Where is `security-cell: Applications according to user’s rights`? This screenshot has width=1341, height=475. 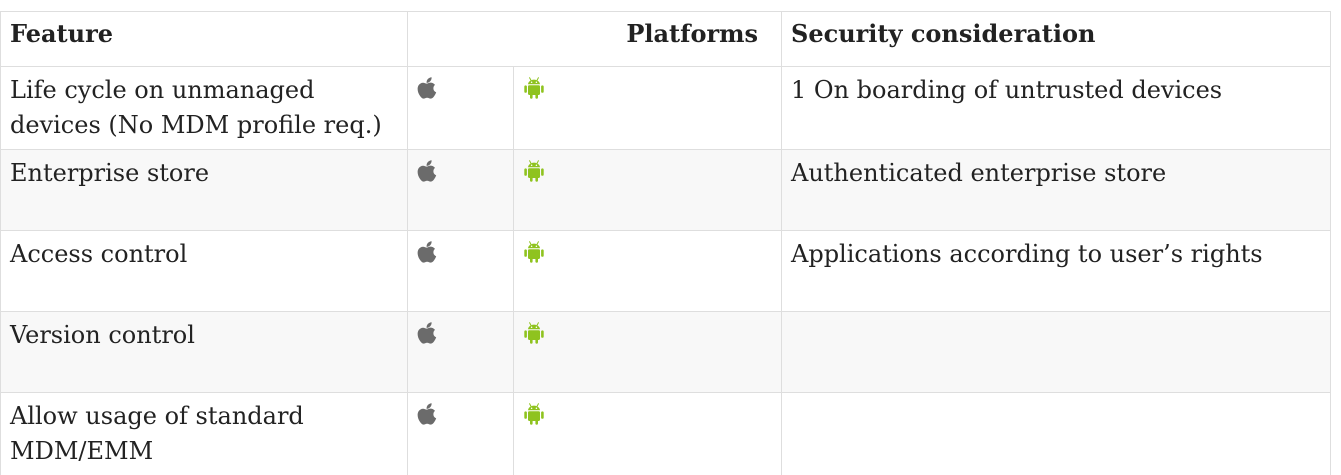 security-cell: Applications according to user’s rights is located at coordinates (1056, 271).